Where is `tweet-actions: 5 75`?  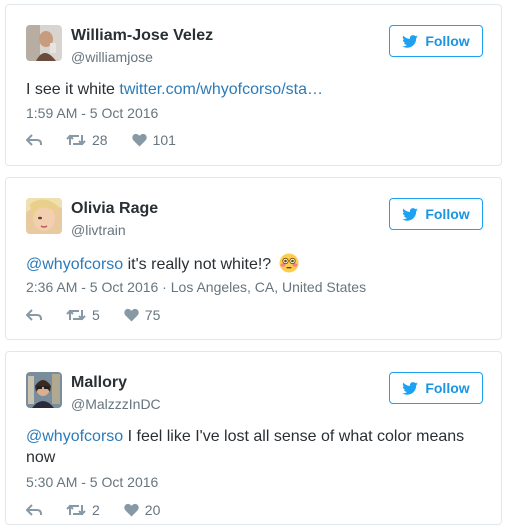 tweet-actions: 5 75 is located at coordinates (105, 315).